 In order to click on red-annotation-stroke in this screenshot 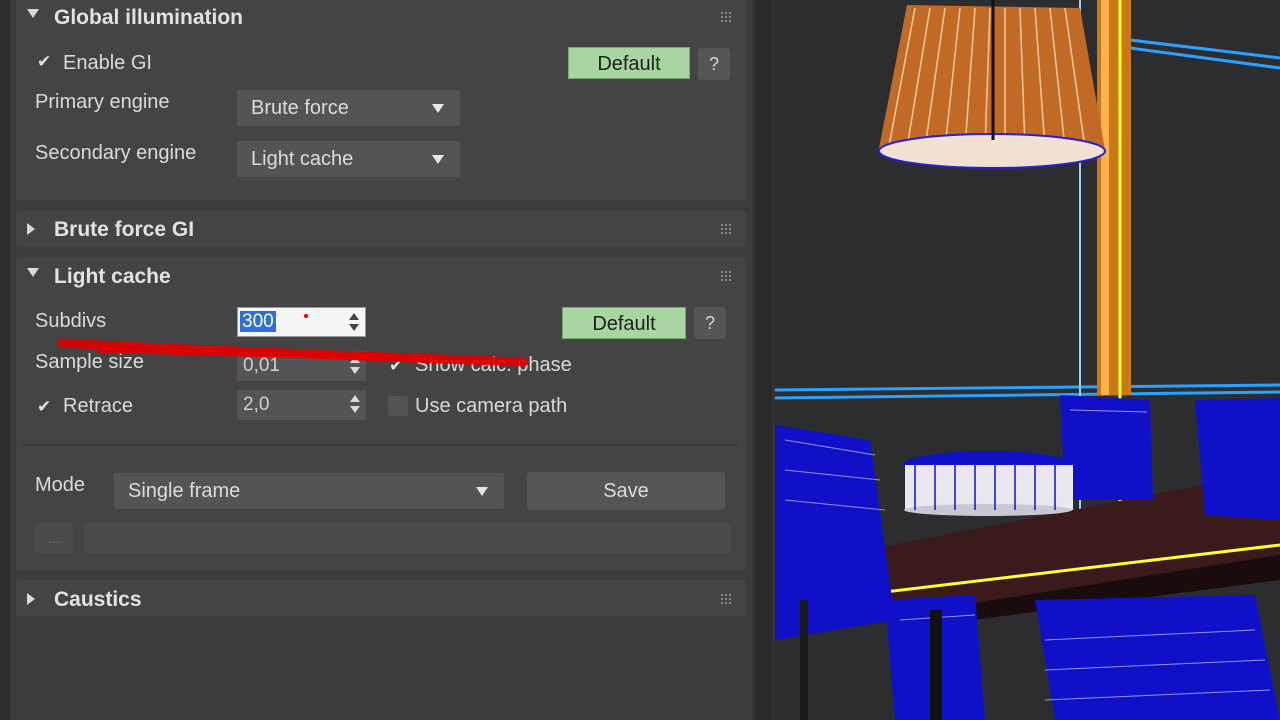, I will do `click(293, 340)`.